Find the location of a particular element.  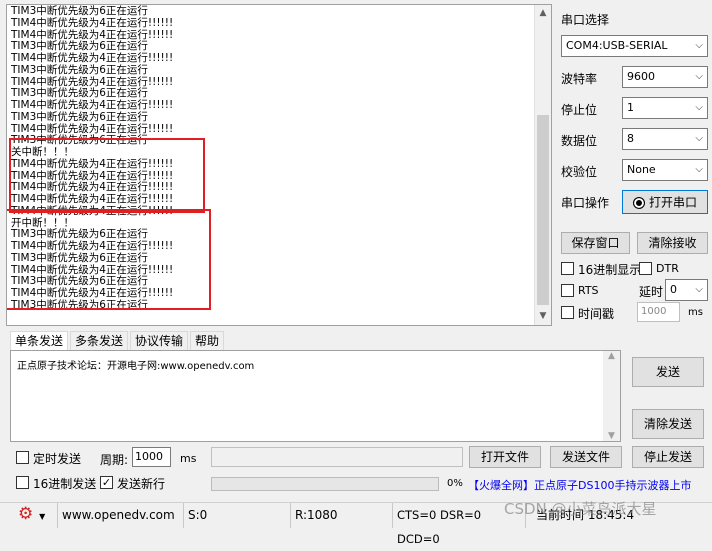

send-scrollbar: ▲ ▼ is located at coordinates (611, 396).